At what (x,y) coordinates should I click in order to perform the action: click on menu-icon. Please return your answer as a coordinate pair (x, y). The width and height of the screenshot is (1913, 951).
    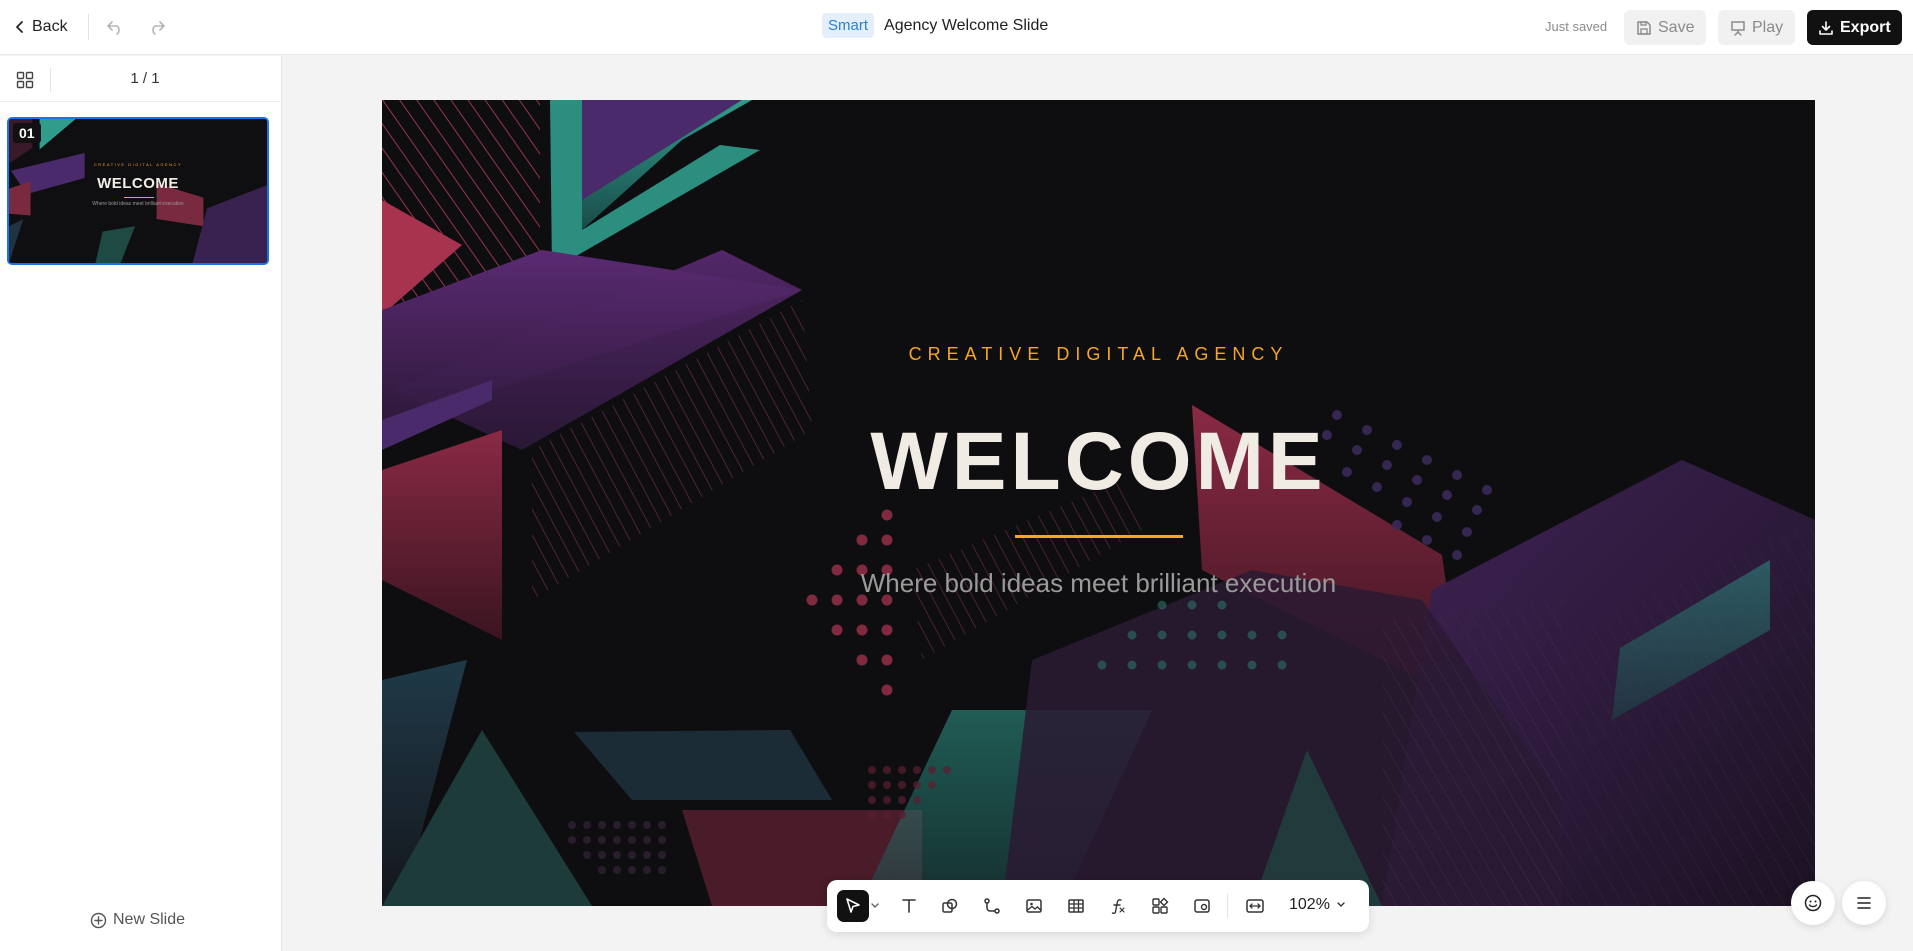
    Looking at the image, I should click on (1864, 903).